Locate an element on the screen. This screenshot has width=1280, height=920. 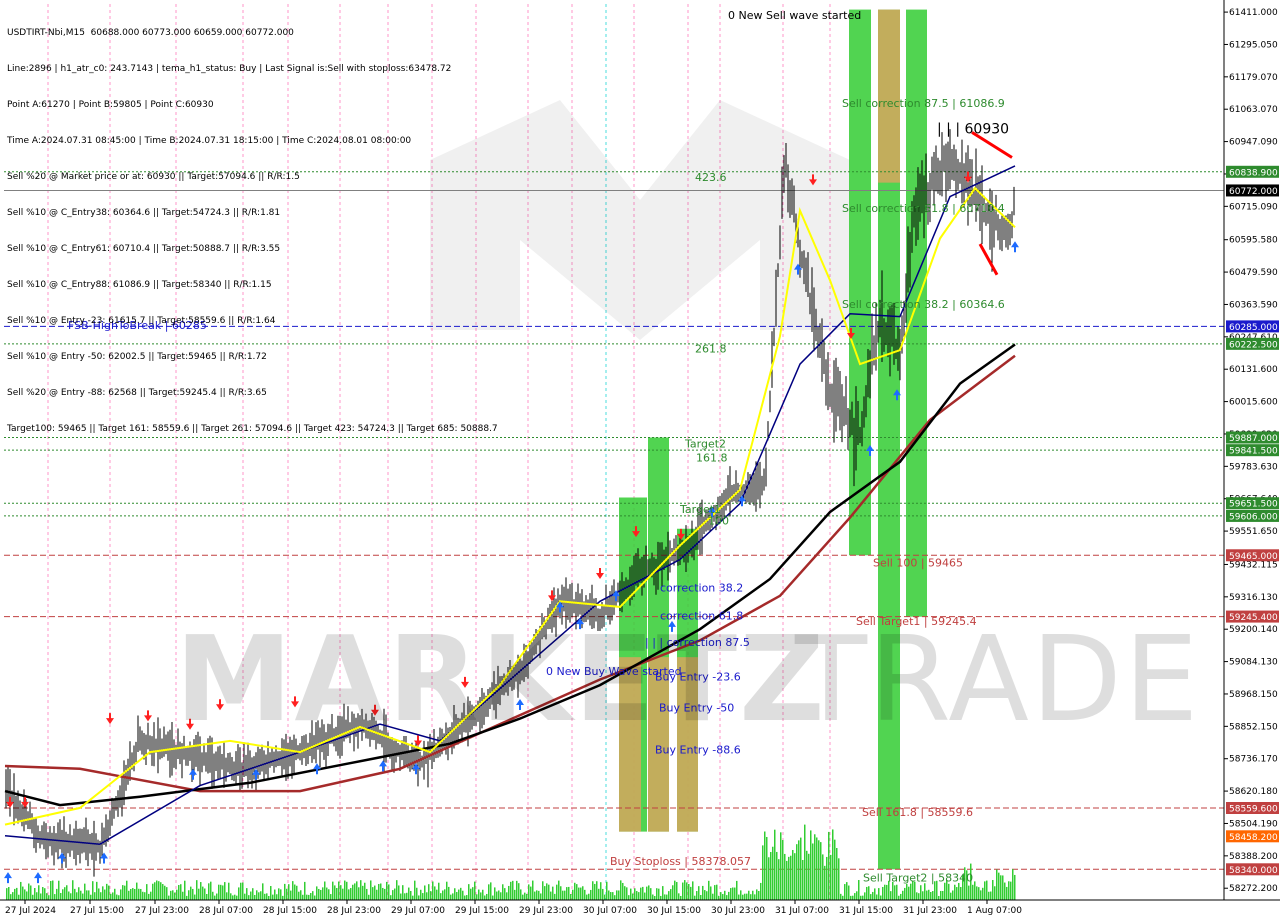
price-level-badge-label: 58458.200 is located at coordinates (1253, 838).